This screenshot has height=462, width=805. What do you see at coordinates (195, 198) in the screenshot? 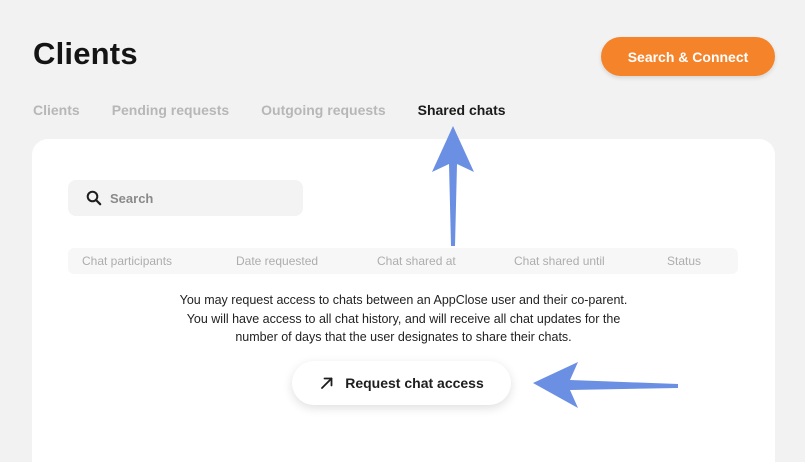
I see `search-input` at bounding box center [195, 198].